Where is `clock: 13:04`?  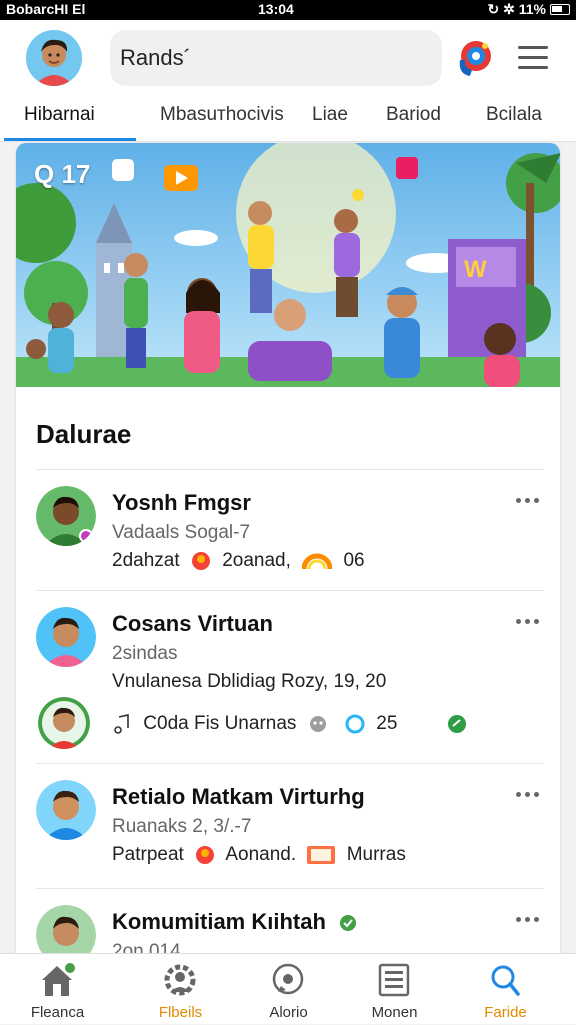
clock: 13:04 is located at coordinates (276, 9).